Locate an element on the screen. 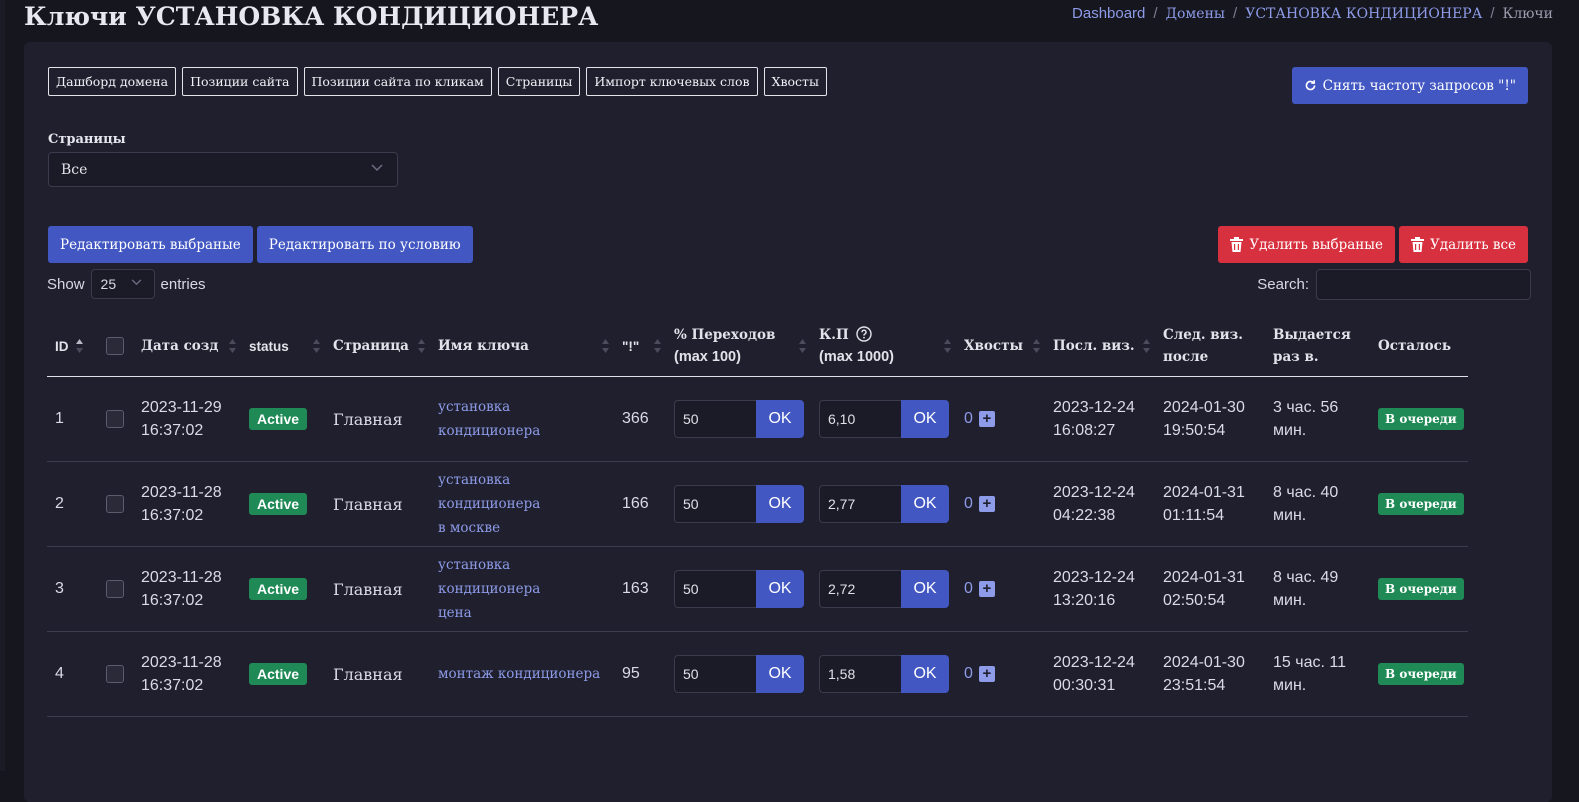  column-next-visit-label: След. виз. is located at coordinates (1203, 335).